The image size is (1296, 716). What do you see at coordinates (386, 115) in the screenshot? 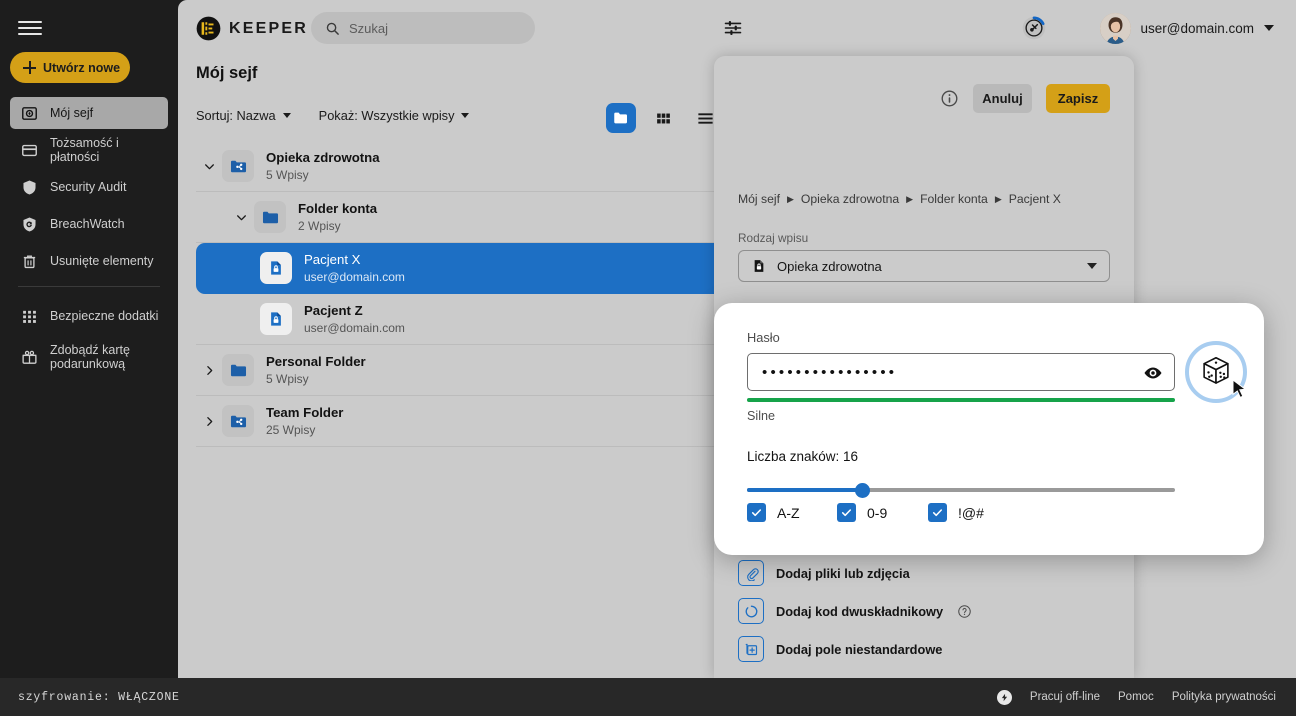
I see `show-filter-label: Pokaż: Wszystkie wpisy` at bounding box center [386, 115].